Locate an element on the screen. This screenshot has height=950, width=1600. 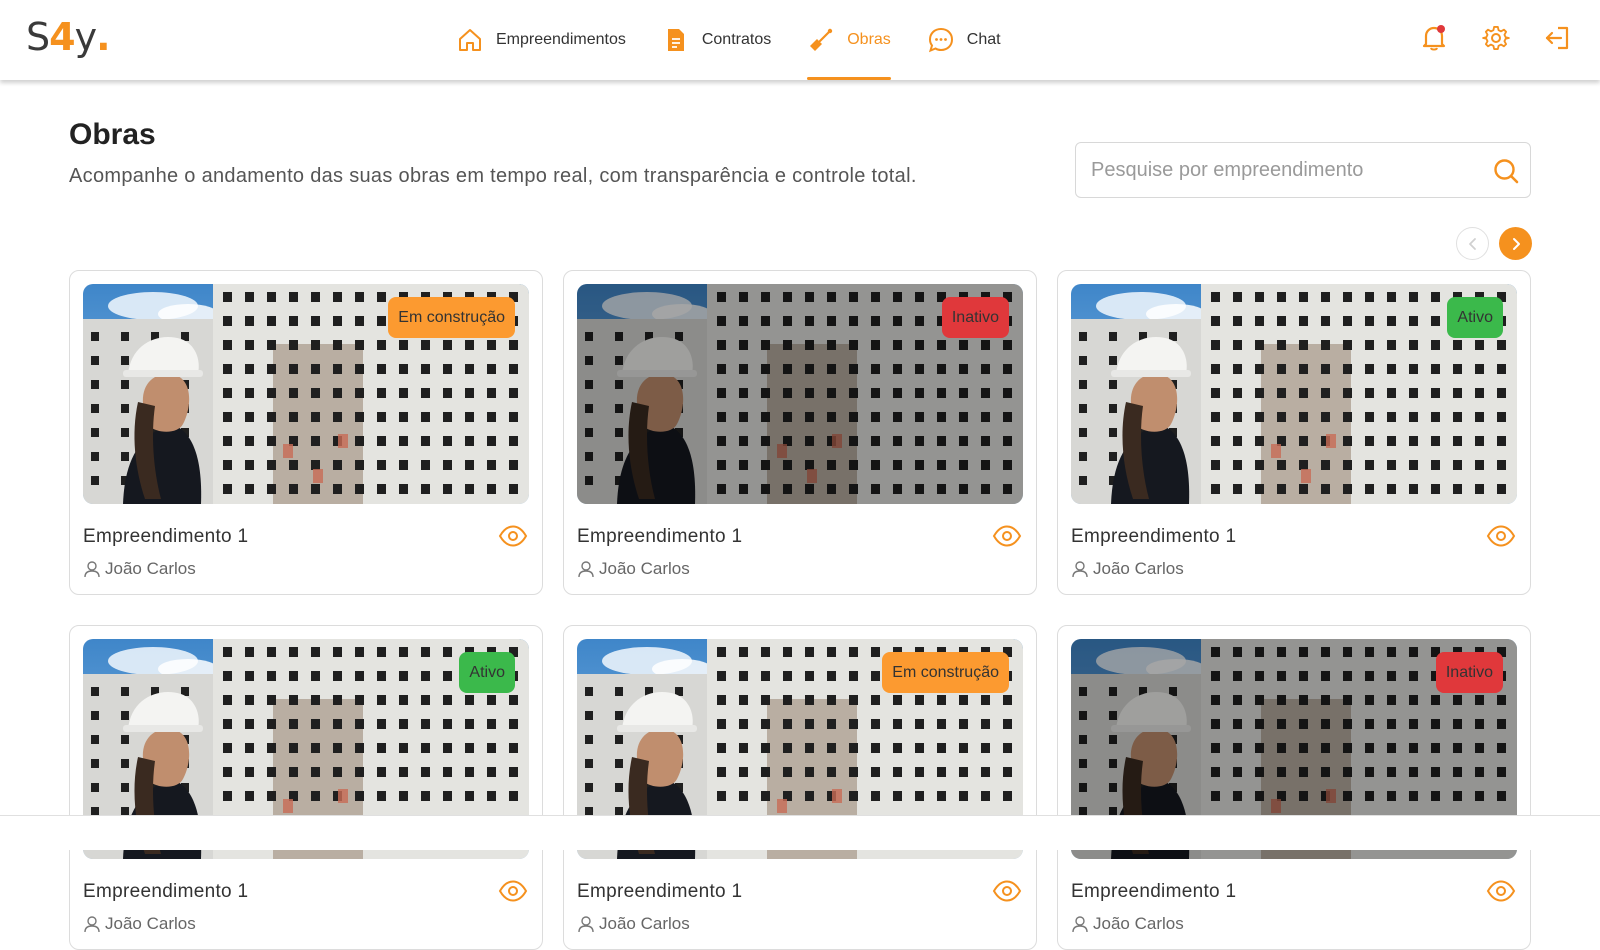
nav-item-empreendimentos: Empreendimentos is located at coordinates (541, 40).